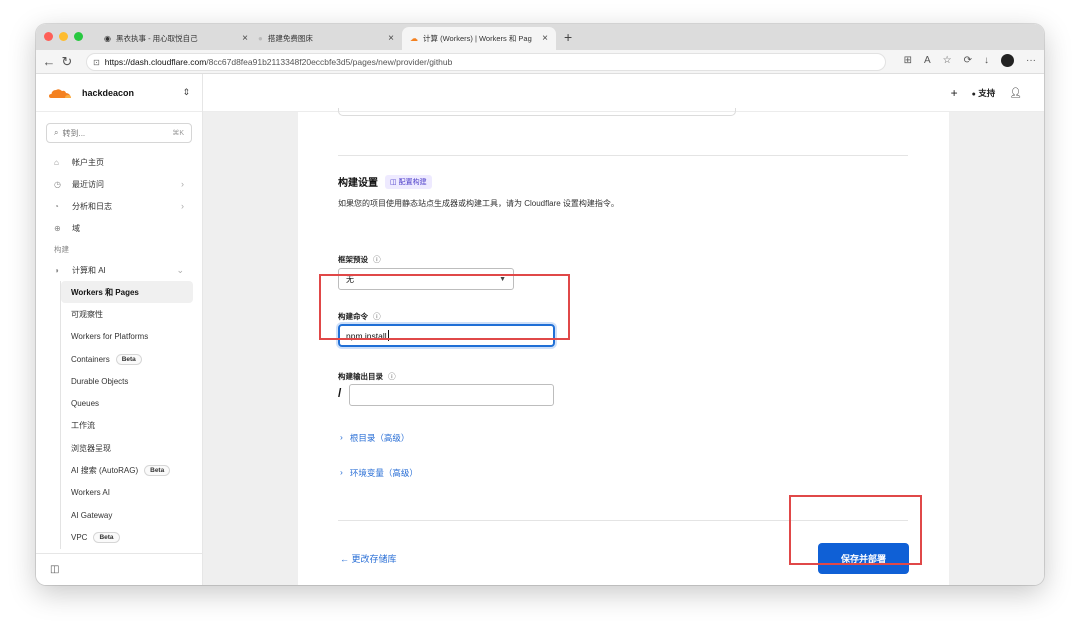 This screenshot has width=1080, height=634. Describe the element at coordinates (119, 270) in the screenshot. I see `sidebar-item-compute: ◑ 计算和 AI ⌄` at that location.